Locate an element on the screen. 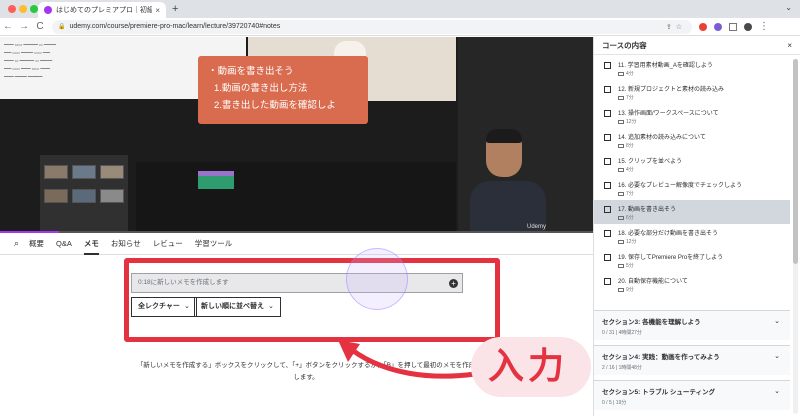  maximize-window-button is located at coordinates (34, 9).